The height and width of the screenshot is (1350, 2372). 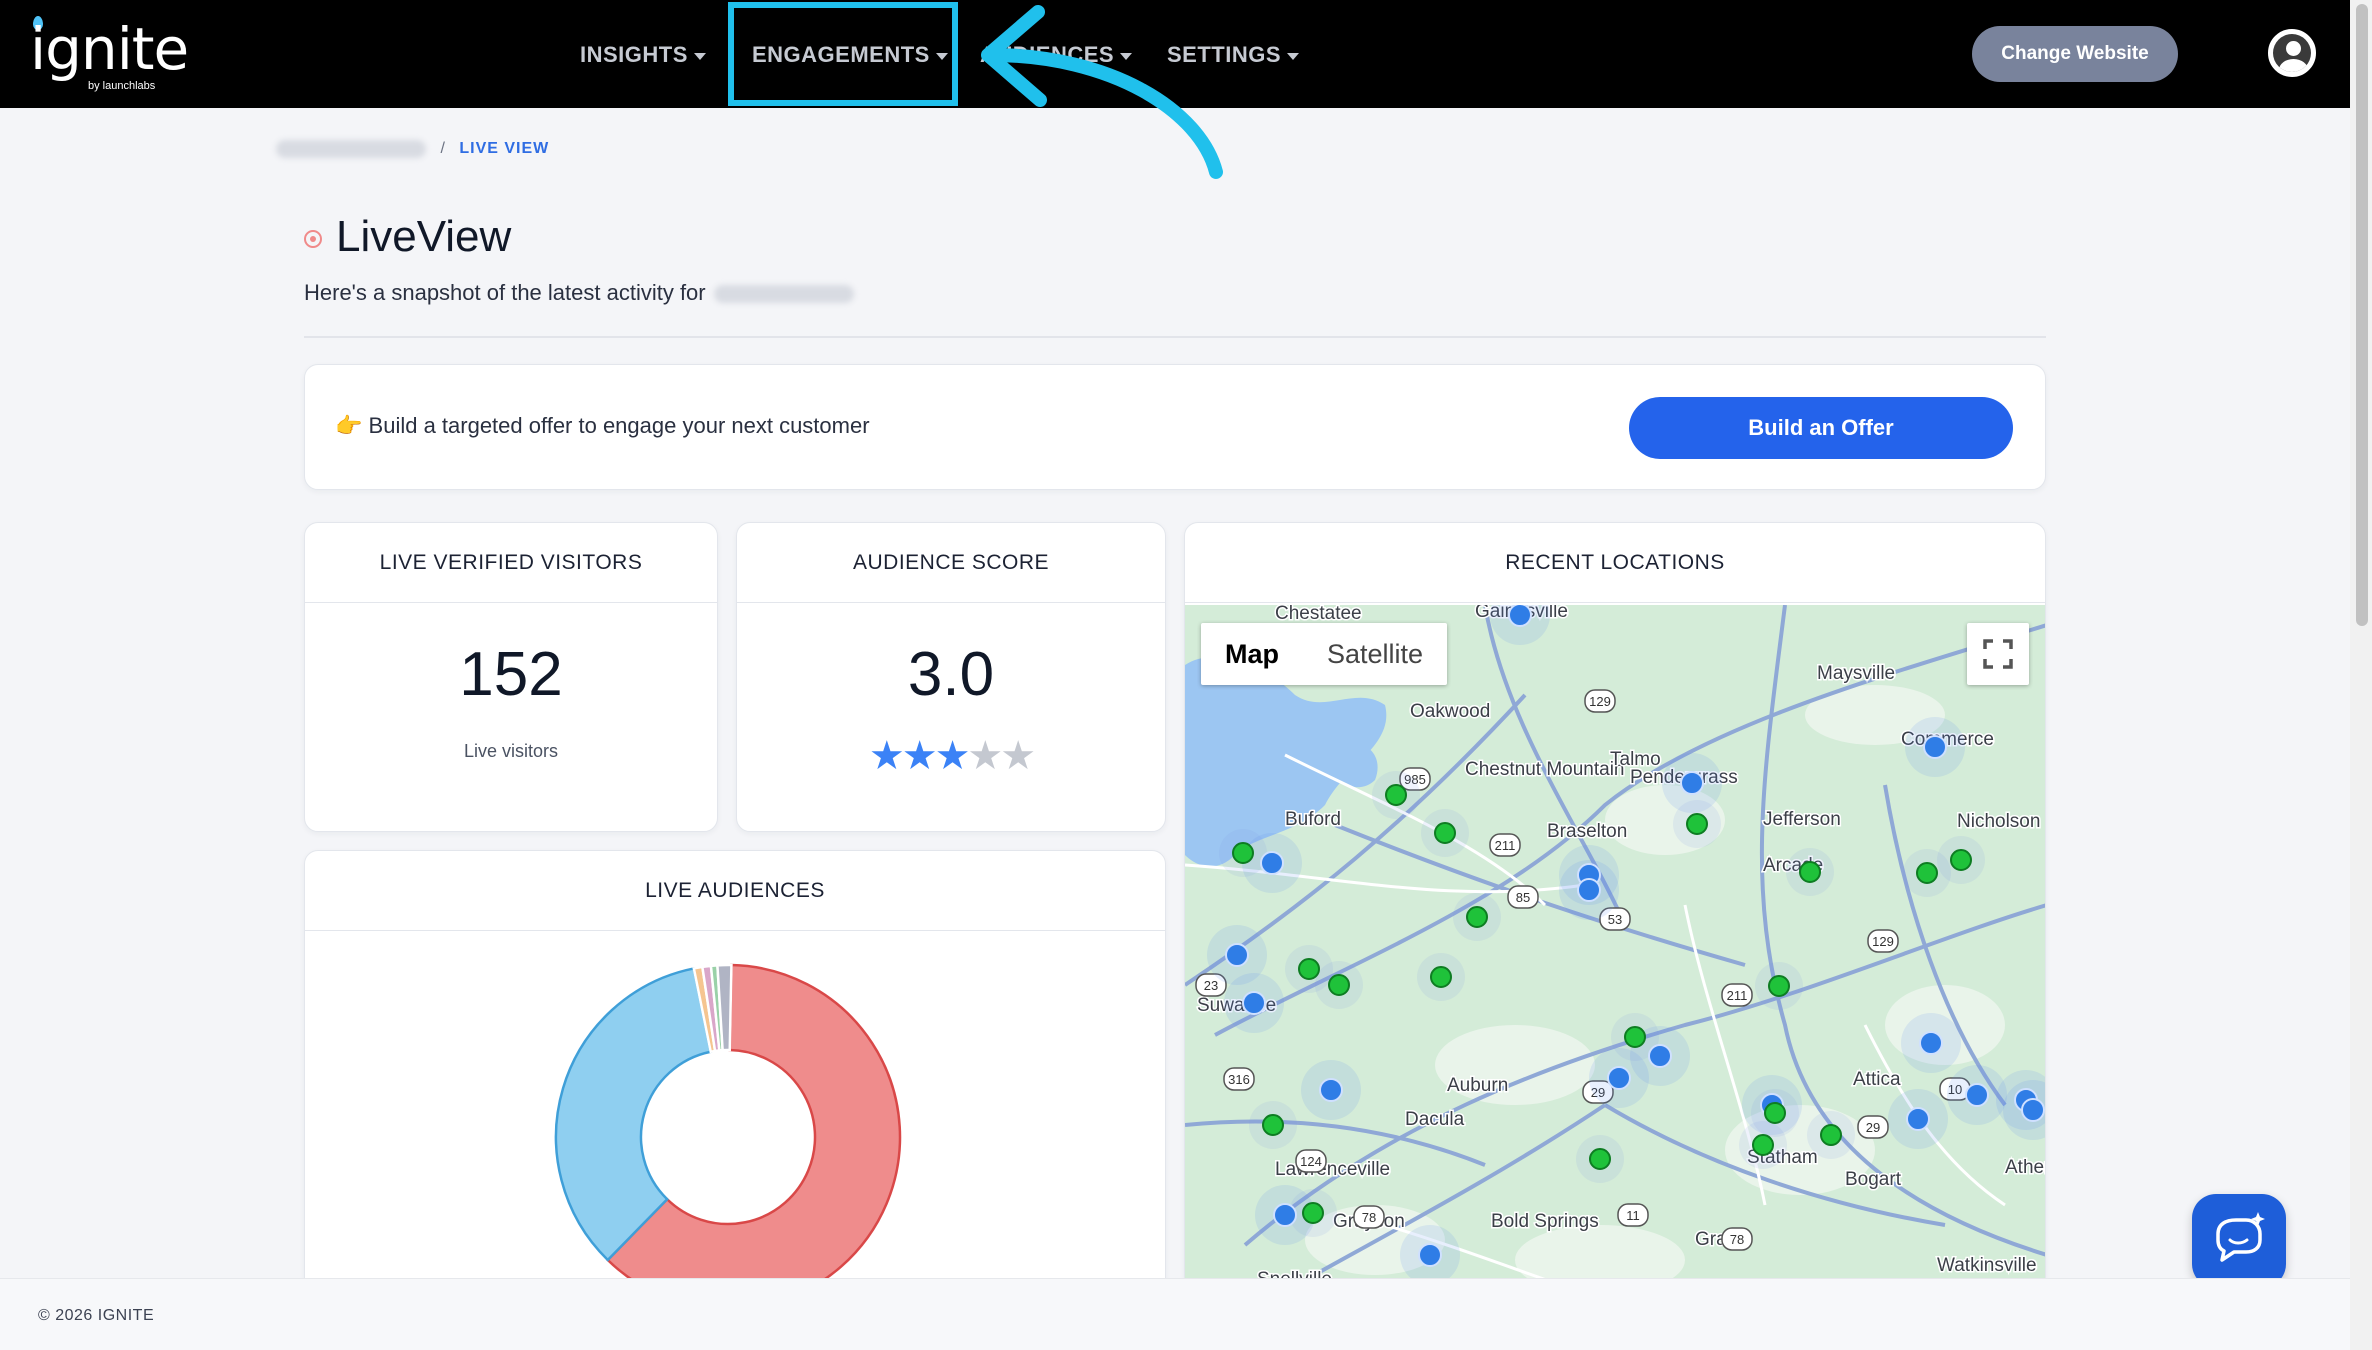 I want to click on star-empty-icon: ★, so click(x=985, y=756).